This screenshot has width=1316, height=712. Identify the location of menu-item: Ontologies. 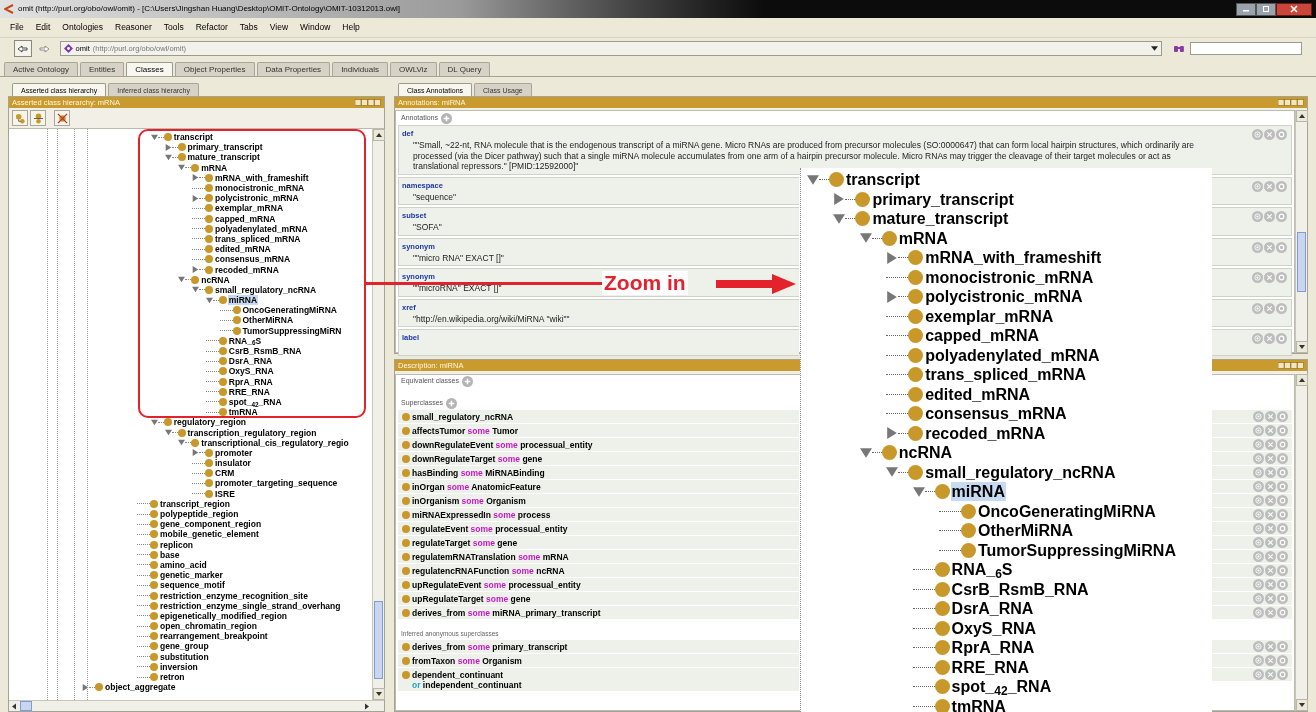
(82, 27).